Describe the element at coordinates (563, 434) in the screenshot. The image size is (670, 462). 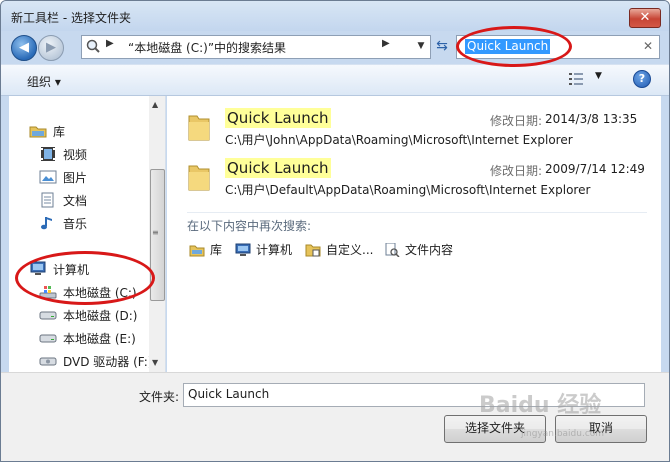
I see `watermark-url: jingyan.baidu.com` at that location.